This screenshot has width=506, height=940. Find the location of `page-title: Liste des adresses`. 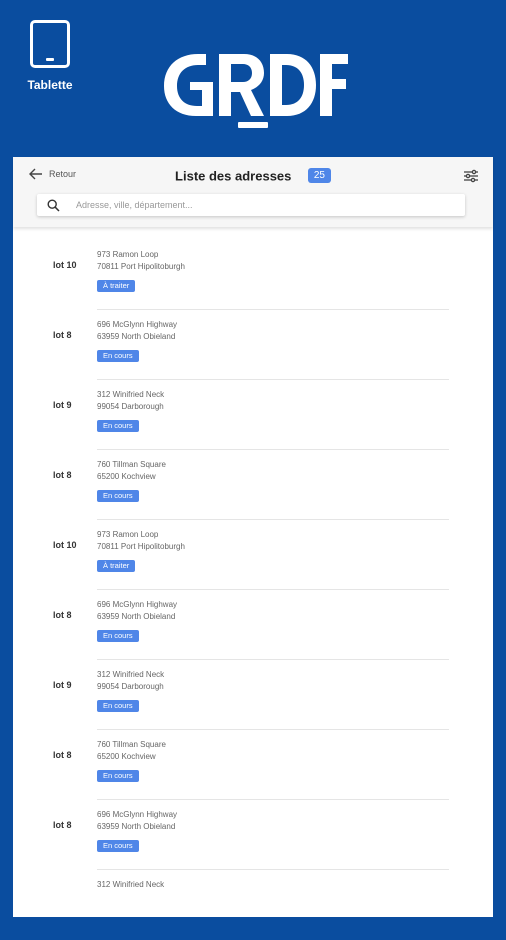

page-title: Liste des adresses is located at coordinates (233, 176).